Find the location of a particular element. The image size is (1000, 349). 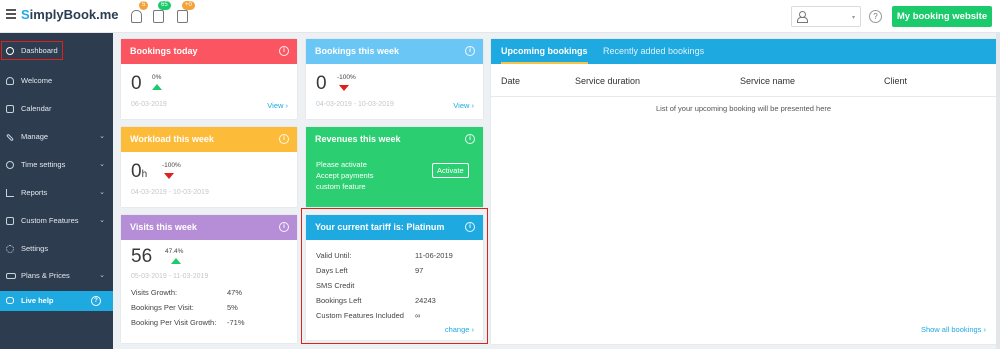

card-header: Revenues this week i is located at coordinates (394, 139).